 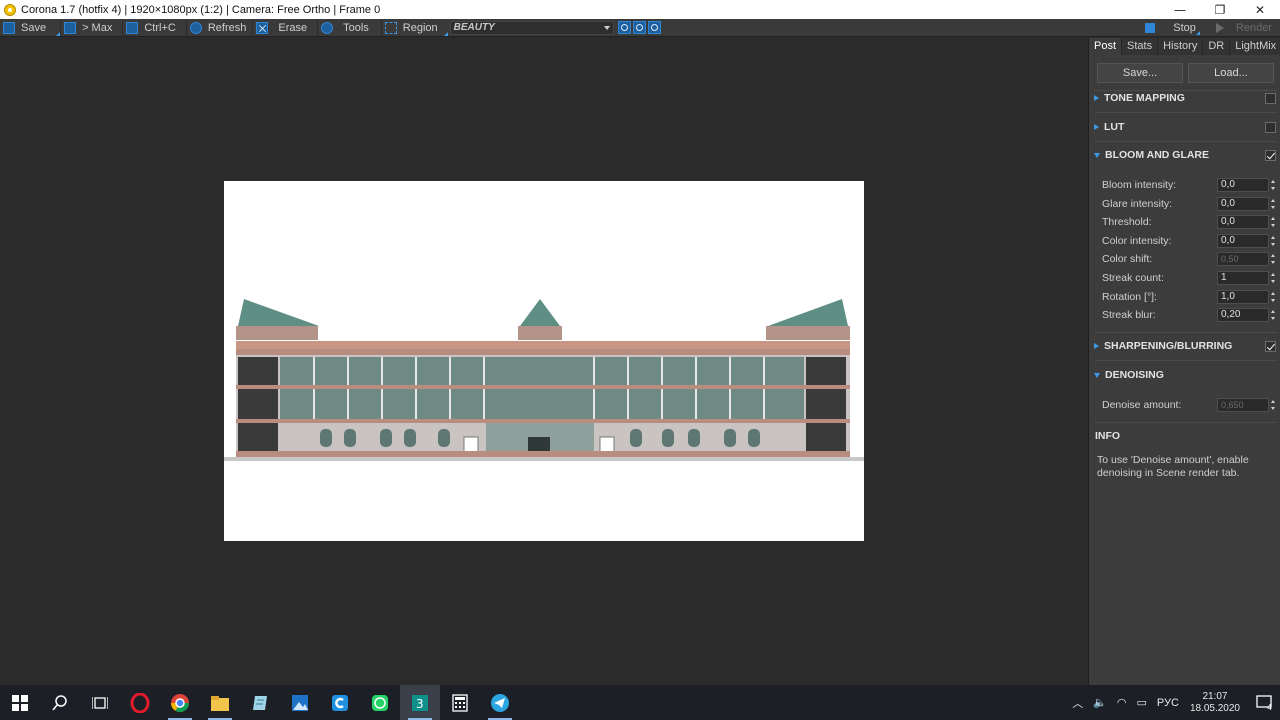 I want to click on section-sharpening-blurring: SHARPENING/BLURRING, so click(x=1184, y=346).